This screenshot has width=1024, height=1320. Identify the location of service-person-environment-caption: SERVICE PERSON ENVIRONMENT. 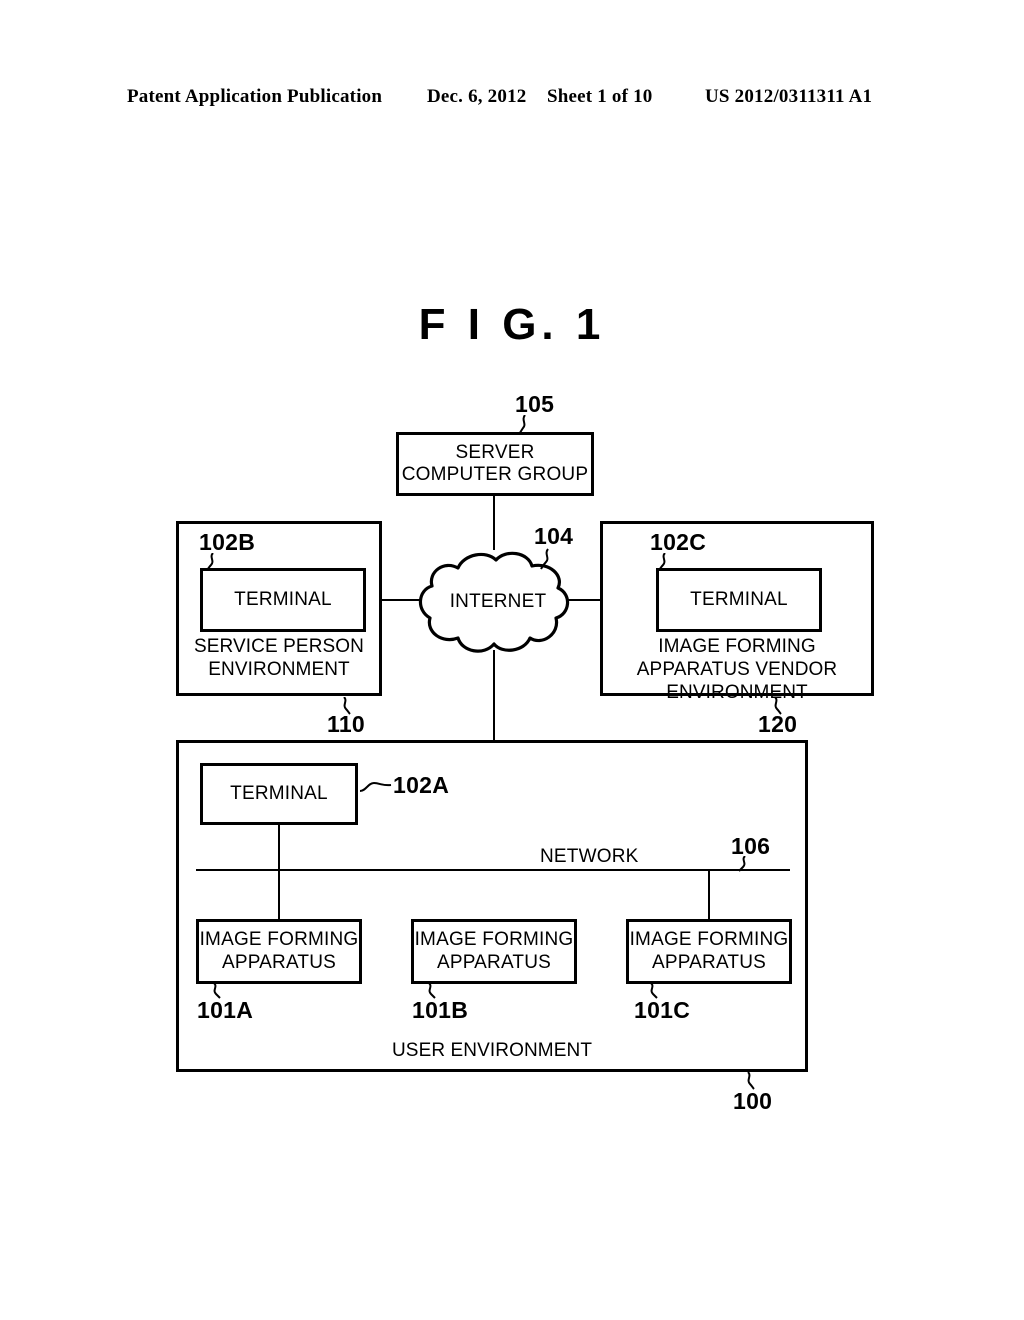
(279, 658).